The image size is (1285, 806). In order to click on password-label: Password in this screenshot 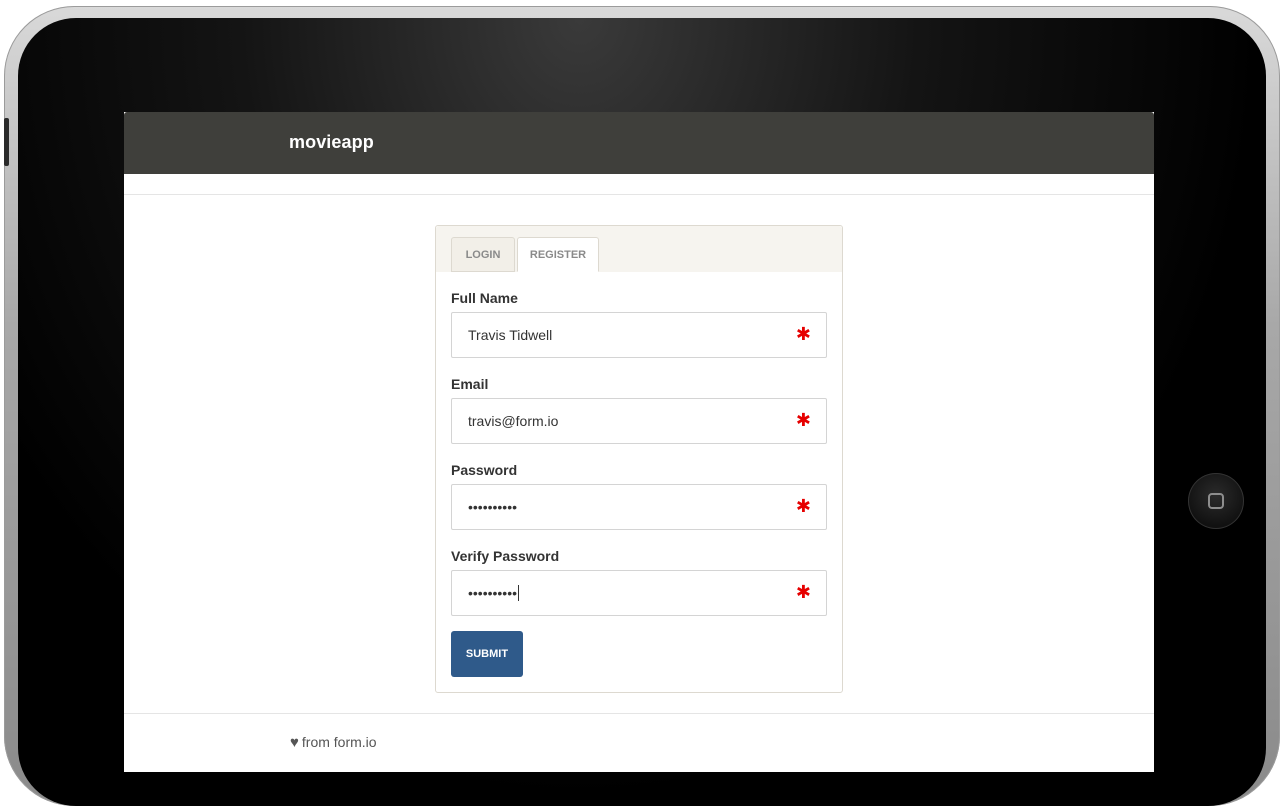, I will do `click(484, 470)`.